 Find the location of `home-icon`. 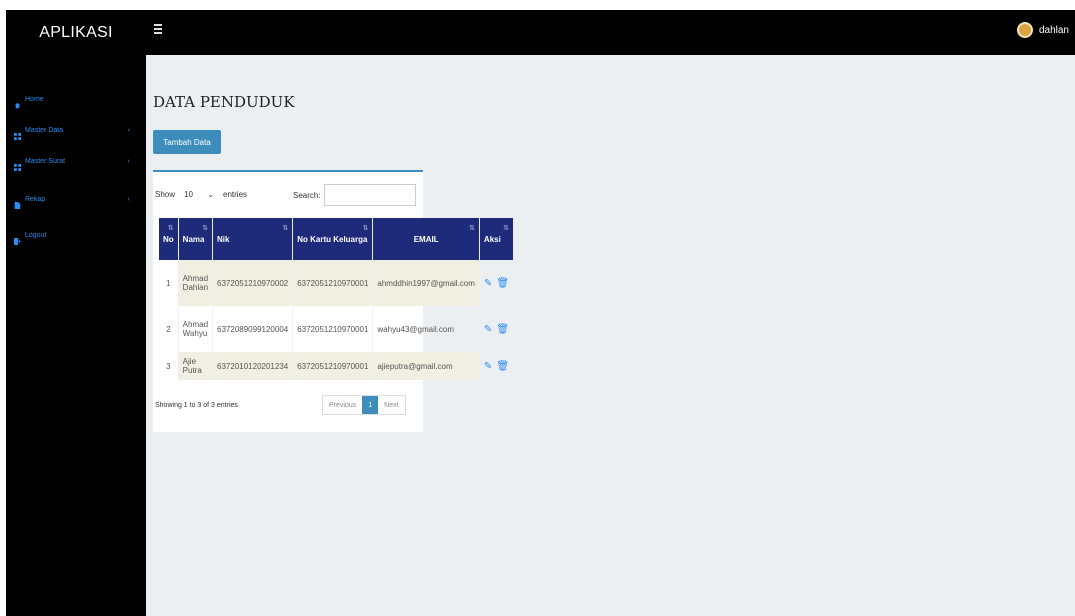

home-icon is located at coordinates (17, 102).